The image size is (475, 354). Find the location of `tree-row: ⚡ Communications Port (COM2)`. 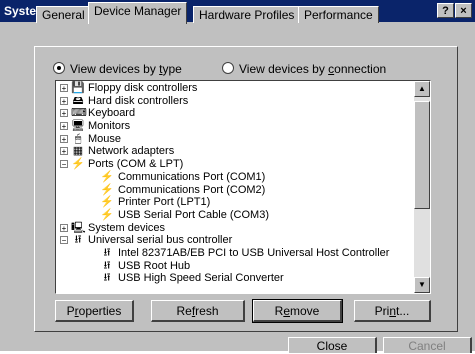

tree-row: ⚡ Communications Port (COM2) is located at coordinates (235, 190).